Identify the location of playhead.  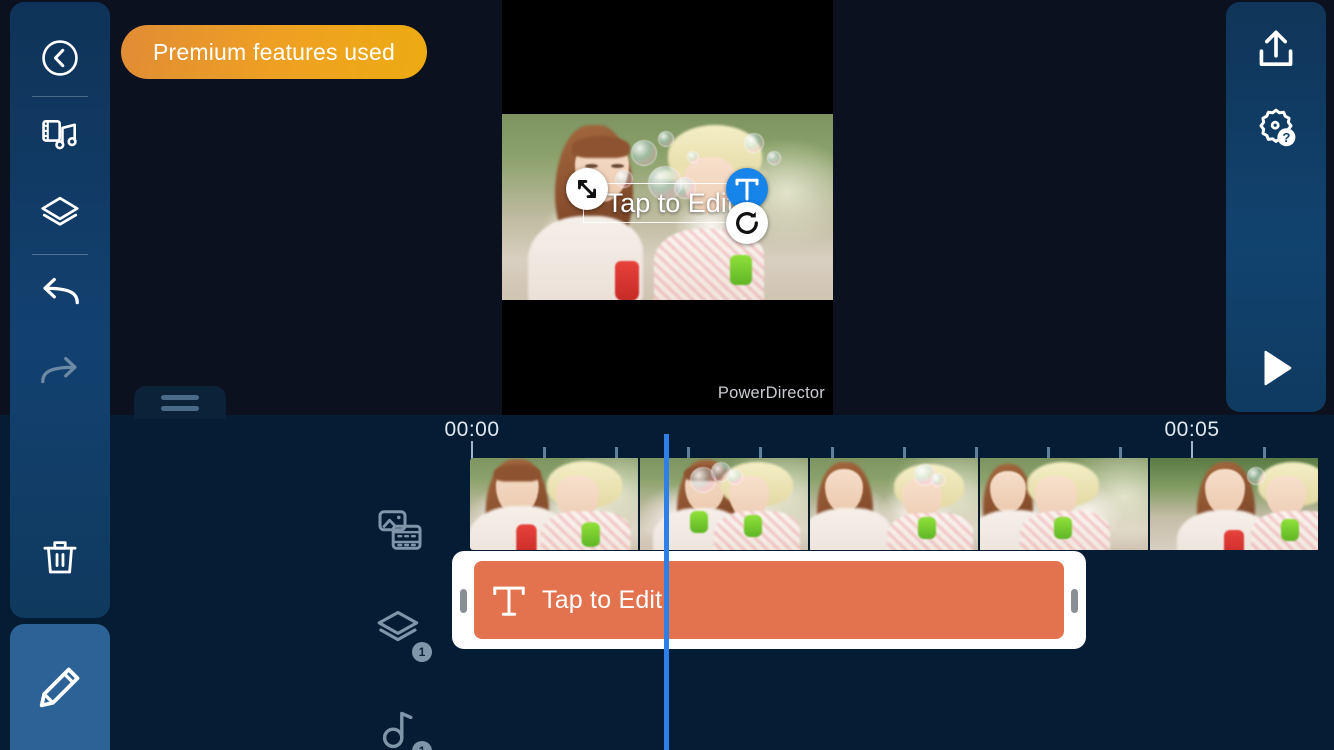
(666, 592).